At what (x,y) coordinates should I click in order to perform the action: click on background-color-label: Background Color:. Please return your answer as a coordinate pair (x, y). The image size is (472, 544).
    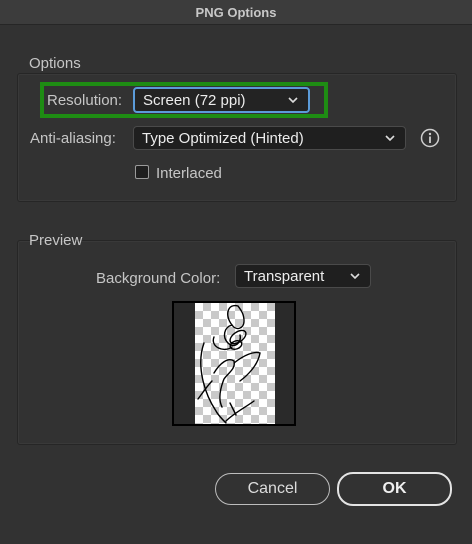
    Looking at the image, I should click on (158, 278).